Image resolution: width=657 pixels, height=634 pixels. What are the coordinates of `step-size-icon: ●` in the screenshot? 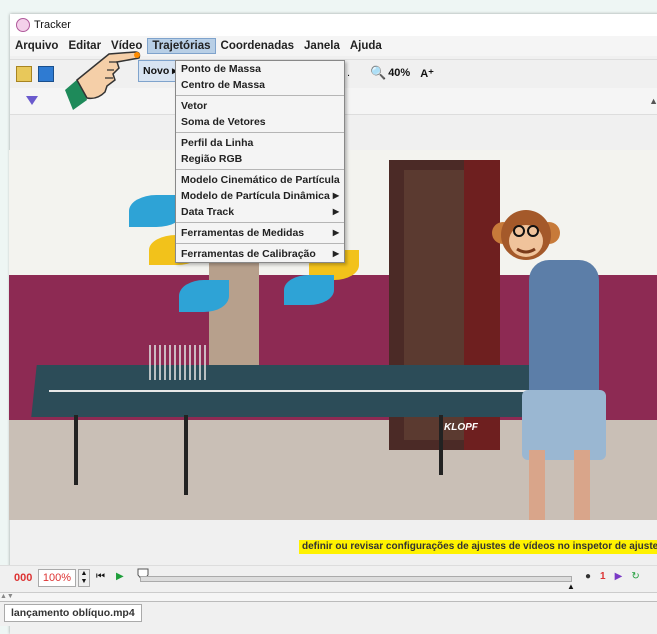 It's located at (588, 576).